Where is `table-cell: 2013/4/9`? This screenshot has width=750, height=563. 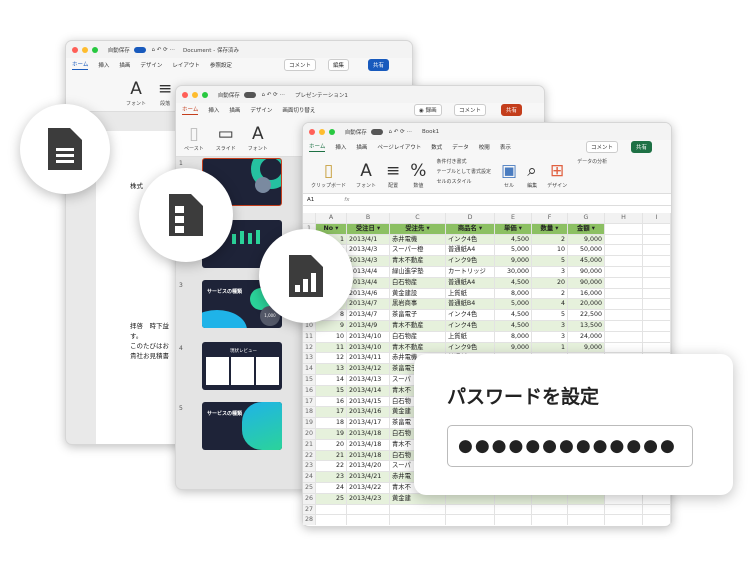
table-cell: 2013/4/9 is located at coordinates (368, 326).